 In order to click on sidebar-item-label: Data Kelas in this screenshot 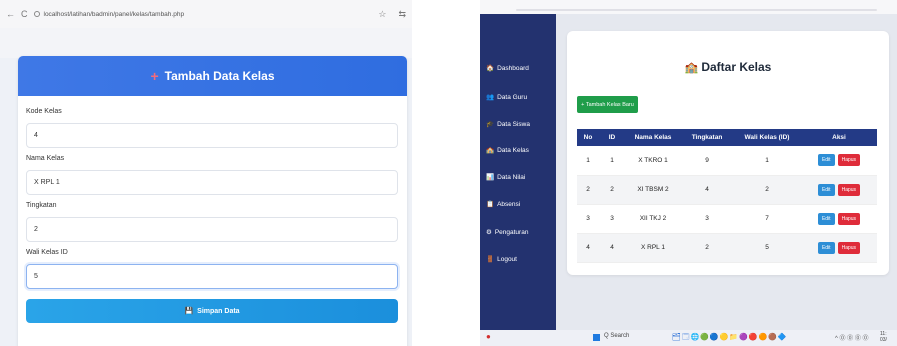, I will do `click(513, 150)`.